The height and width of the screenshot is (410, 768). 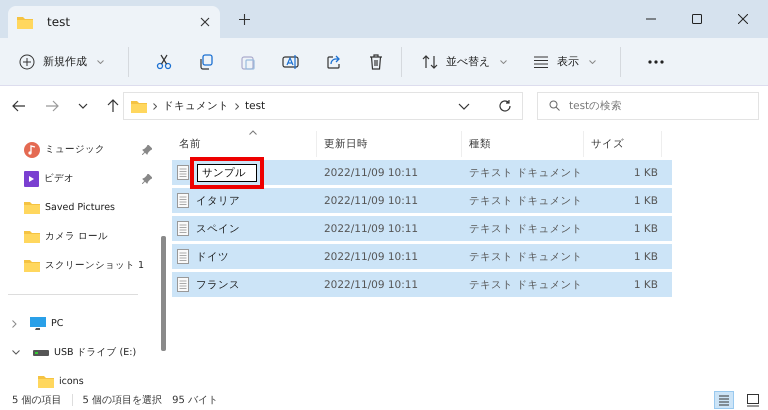 What do you see at coordinates (212, 257) in the screenshot?
I see `file-name: ドイツ` at bounding box center [212, 257].